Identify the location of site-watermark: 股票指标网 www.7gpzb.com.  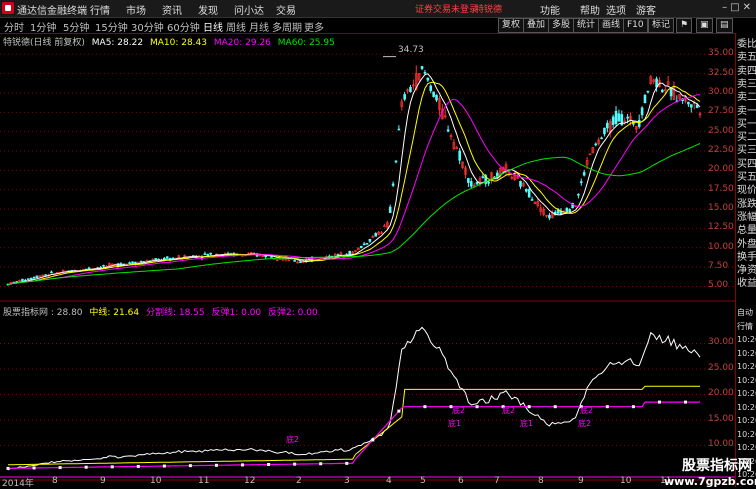
(710, 471).